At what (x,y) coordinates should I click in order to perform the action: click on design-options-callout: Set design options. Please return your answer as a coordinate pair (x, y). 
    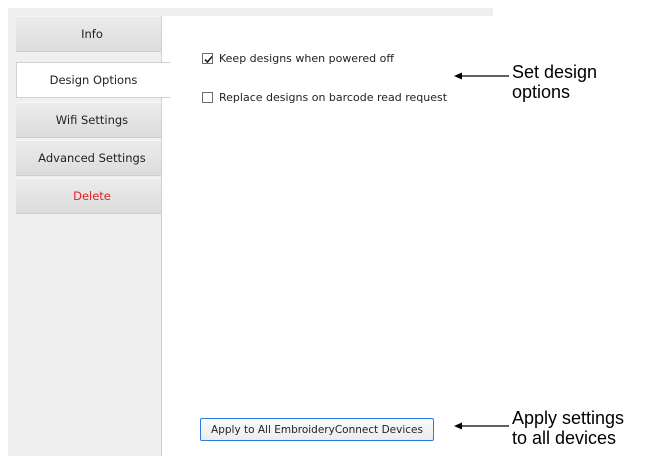
    Looking at the image, I should click on (554, 82).